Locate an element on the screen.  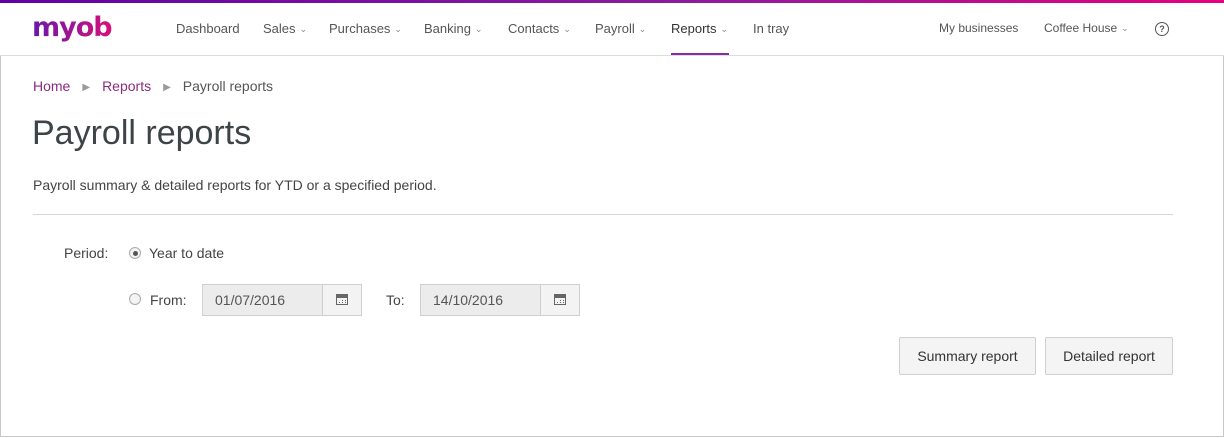
radio-year-to-date is located at coordinates (135, 253).